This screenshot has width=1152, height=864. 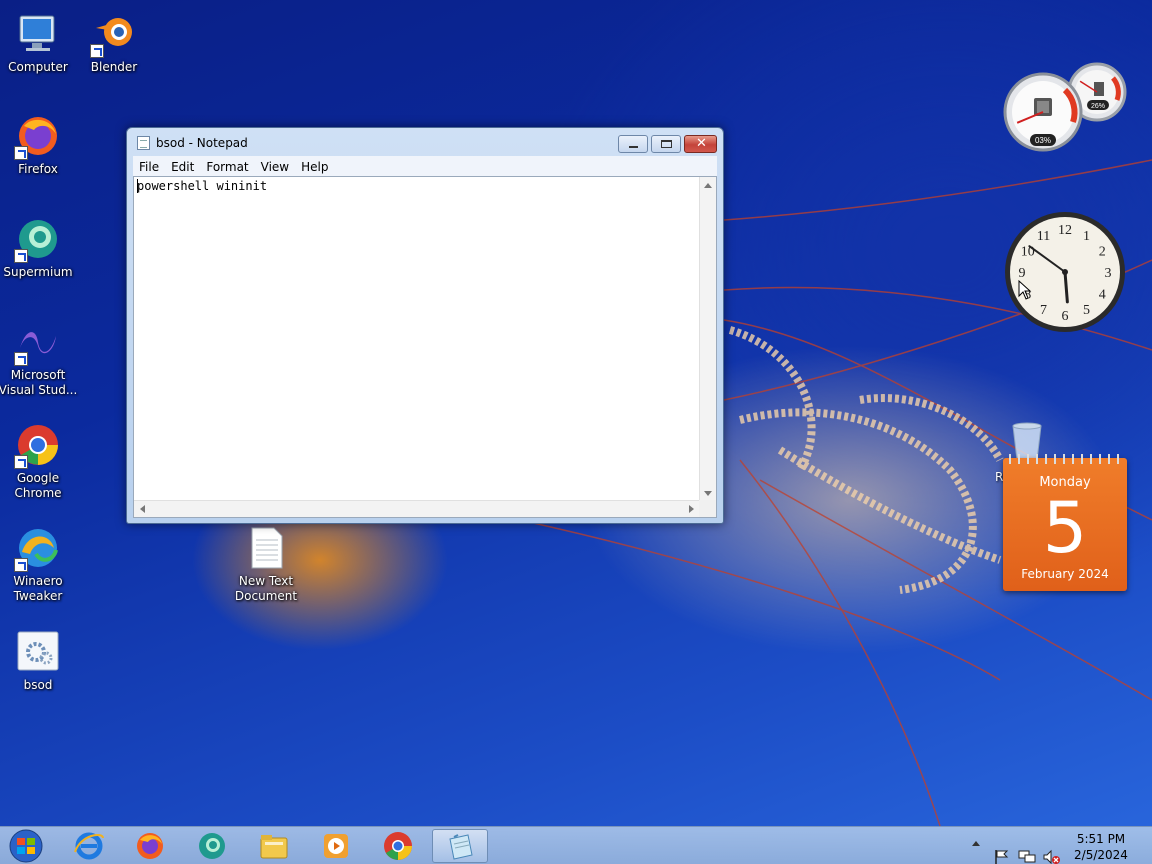 What do you see at coordinates (976, 843) in the screenshot?
I see `show-hidden-icons-chevron-icon` at bounding box center [976, 843].